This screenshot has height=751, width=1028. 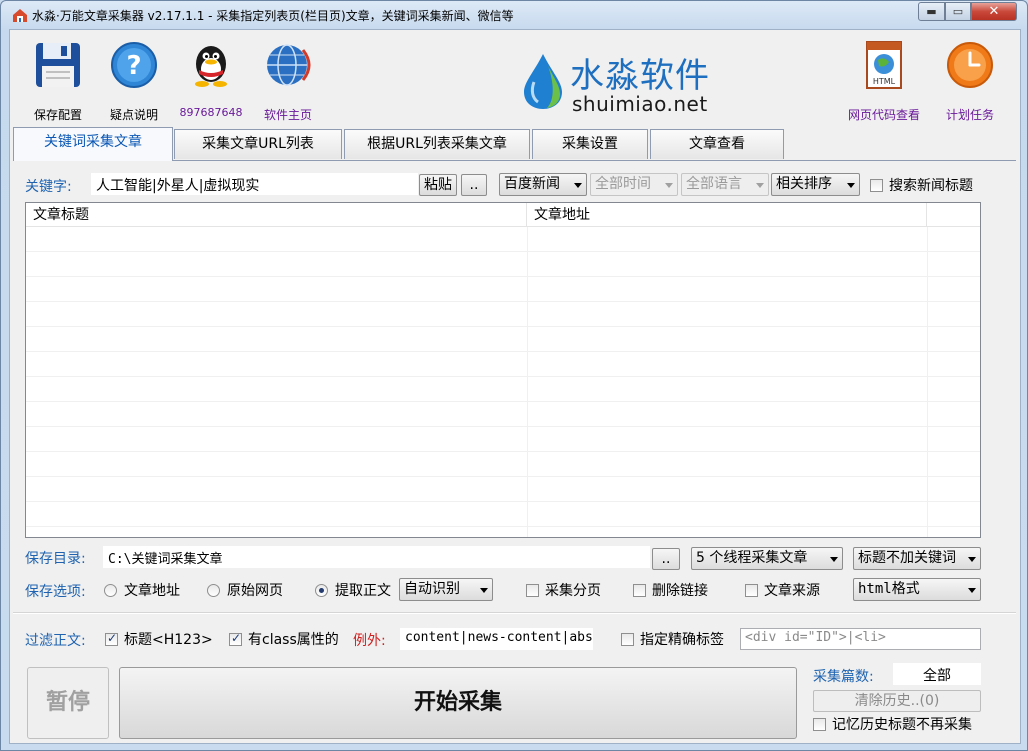 I want to click on save-config-label: 保存配置, so click(x=57, y=115).